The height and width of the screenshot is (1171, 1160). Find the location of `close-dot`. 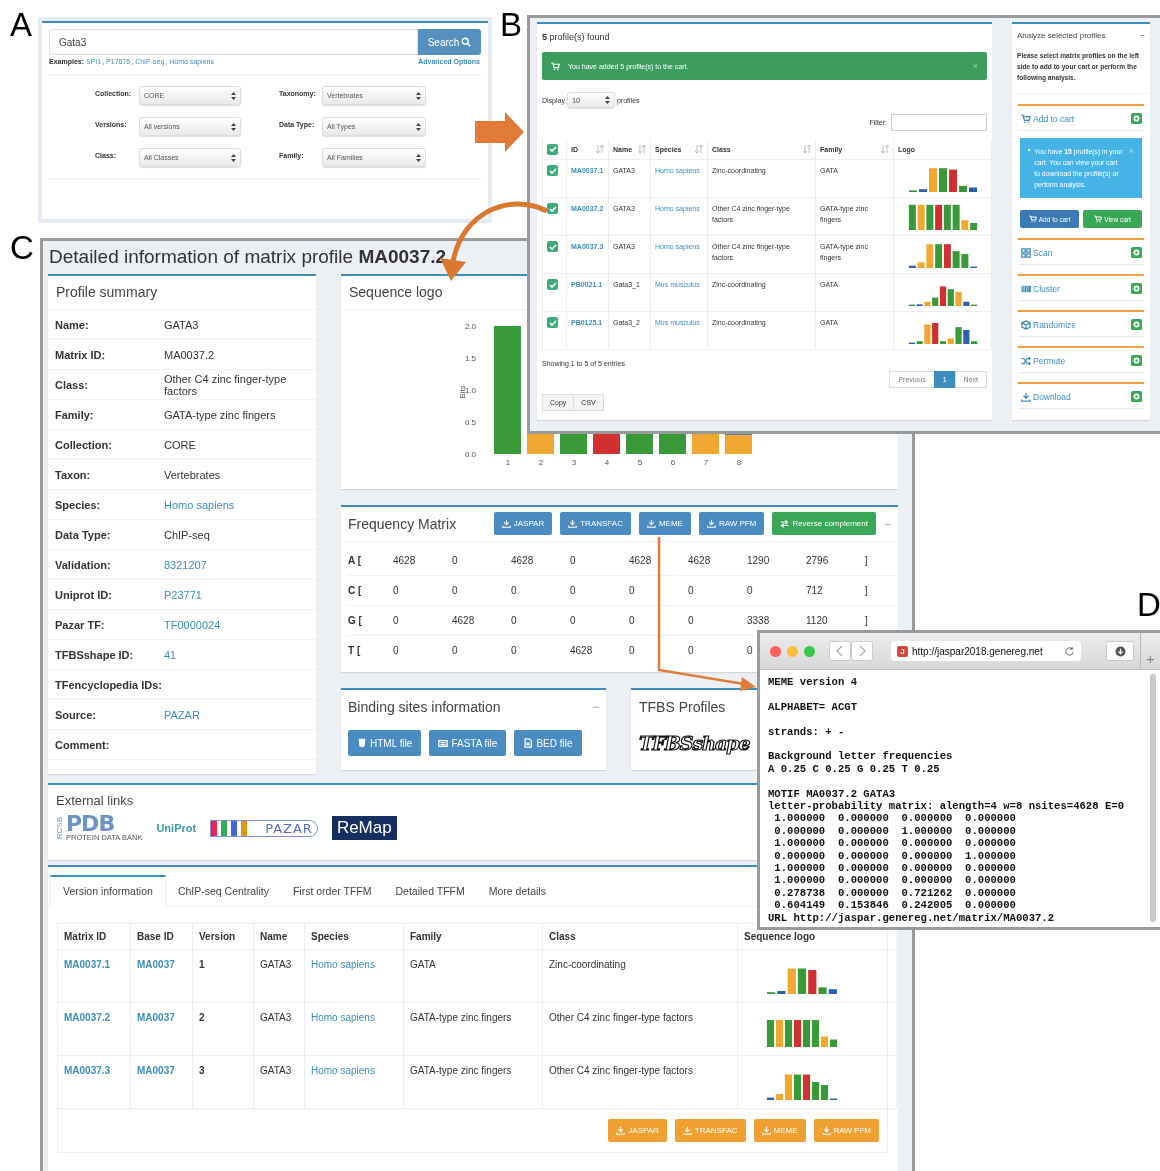

close-dot is located at coordinates (775, 651).